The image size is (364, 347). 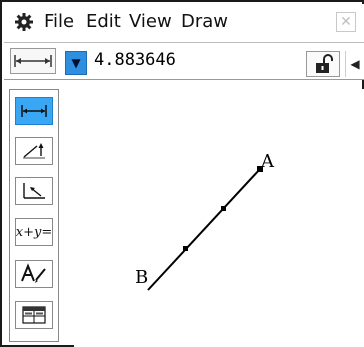 I want to click on measure-type-button, so click(x=33, y=61).